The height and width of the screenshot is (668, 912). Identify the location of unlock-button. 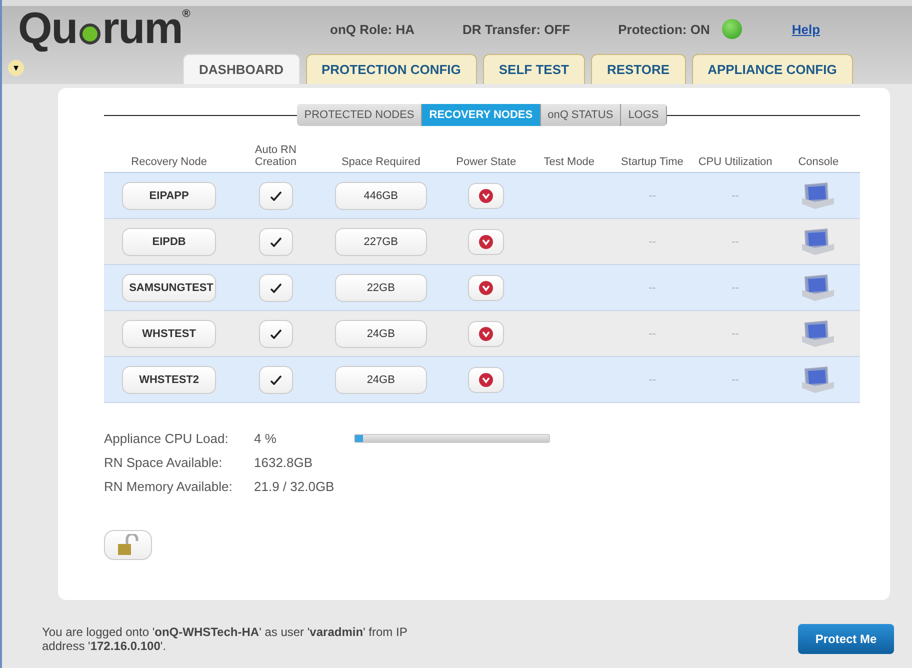
(128, 545).